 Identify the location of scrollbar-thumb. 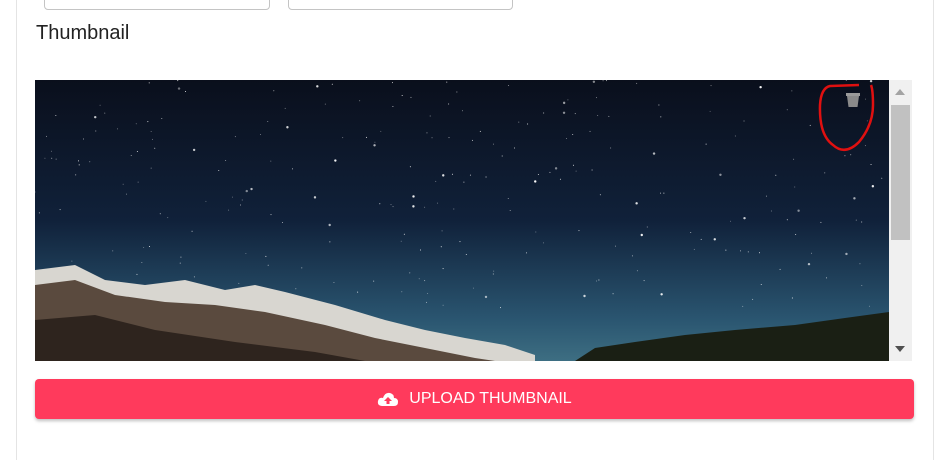
(900, 172).